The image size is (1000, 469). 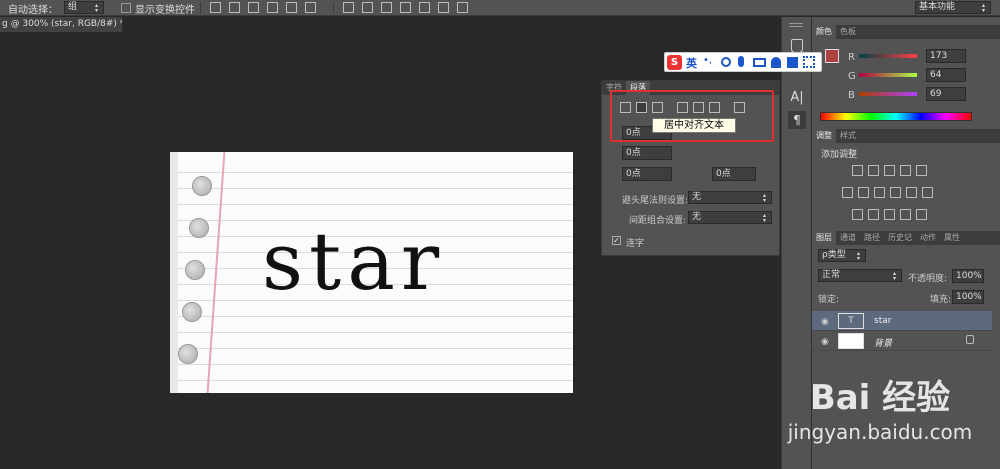 I want to click on distribute-top-icon, so click(x=348, y=7).